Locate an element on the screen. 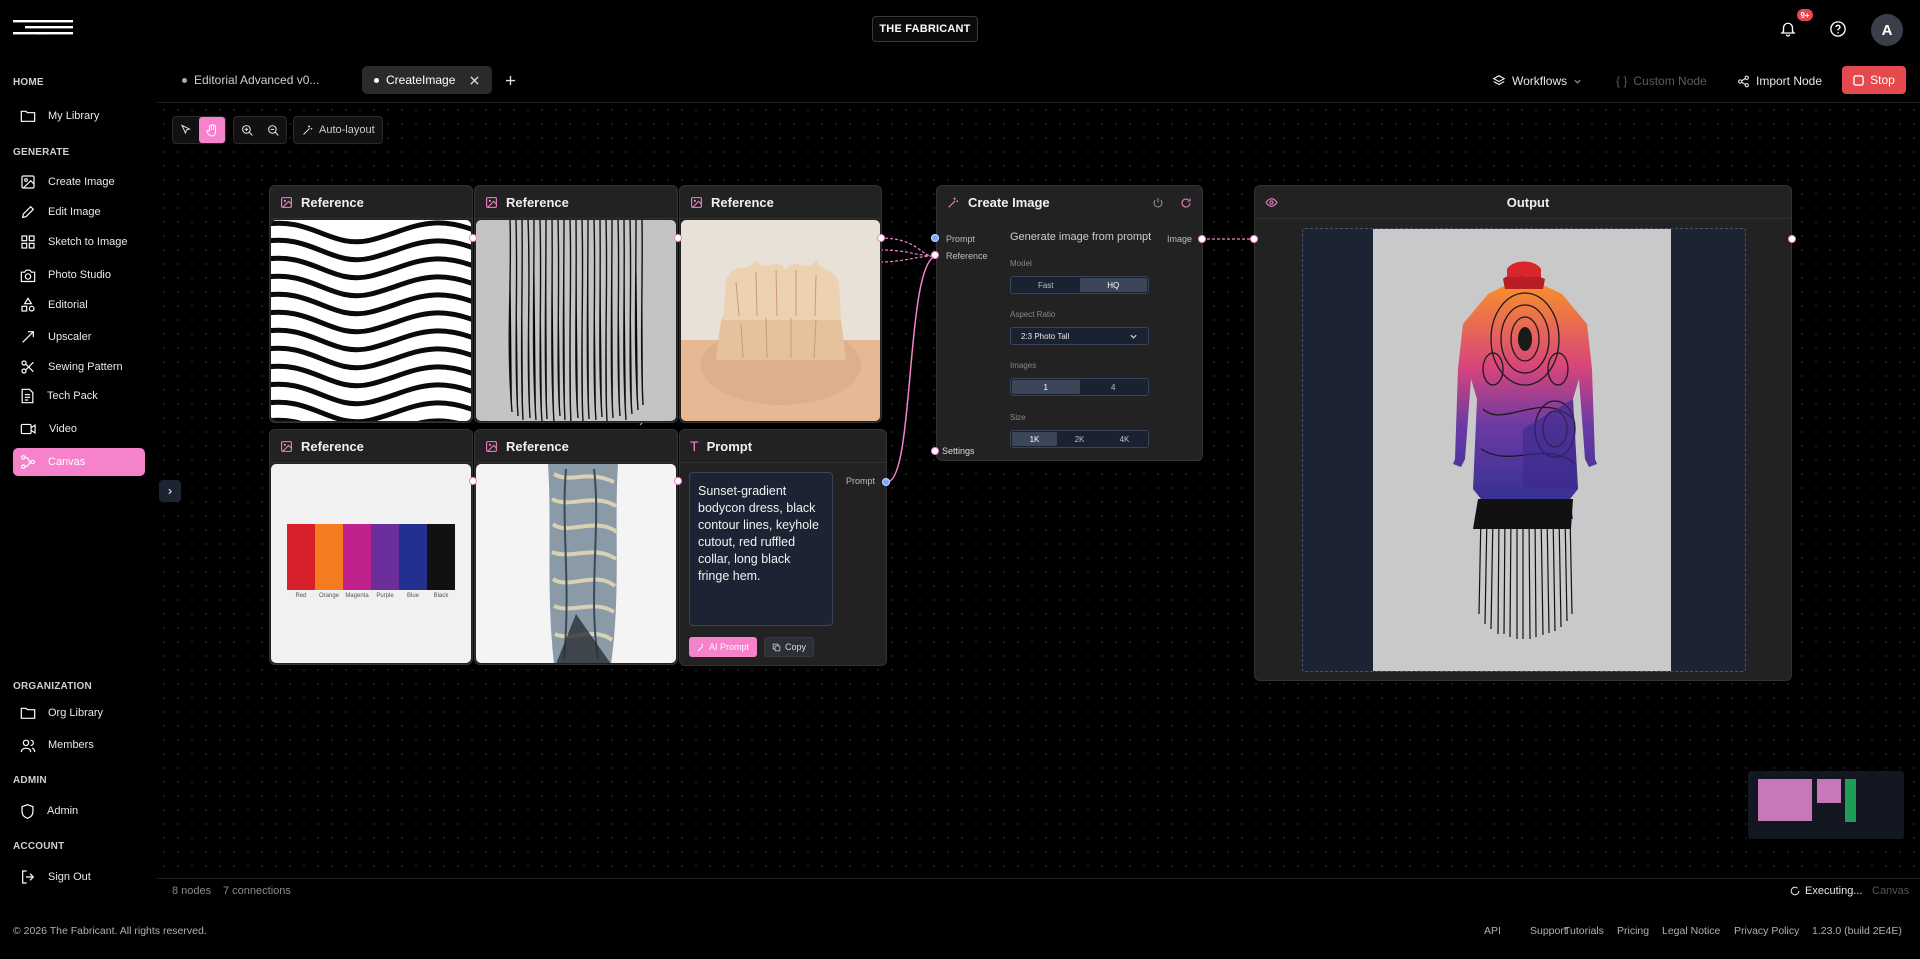 This screenshot has height=959, width=1920. prompt-input-port is located at coordinates (935, 238).